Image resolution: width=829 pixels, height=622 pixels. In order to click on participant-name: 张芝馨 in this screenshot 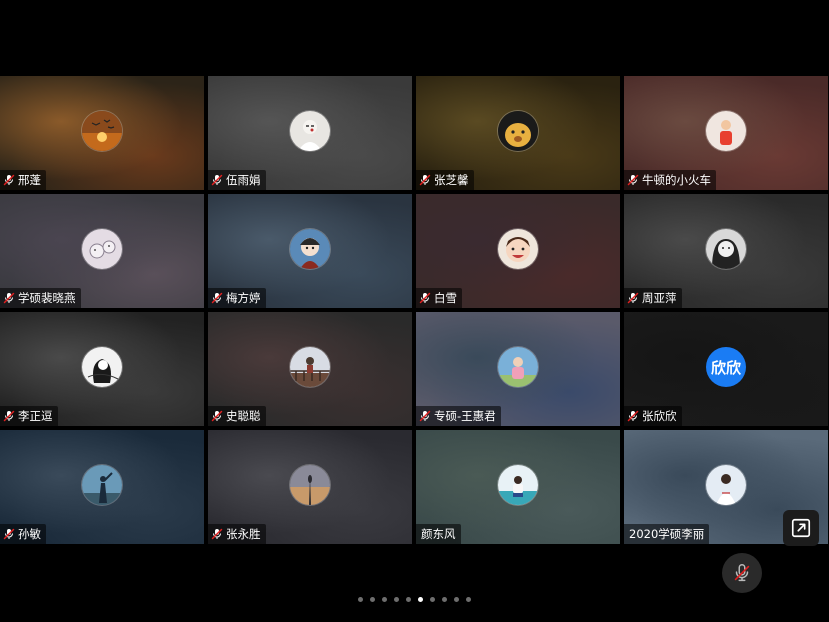, I will do `click(451, 180)`.